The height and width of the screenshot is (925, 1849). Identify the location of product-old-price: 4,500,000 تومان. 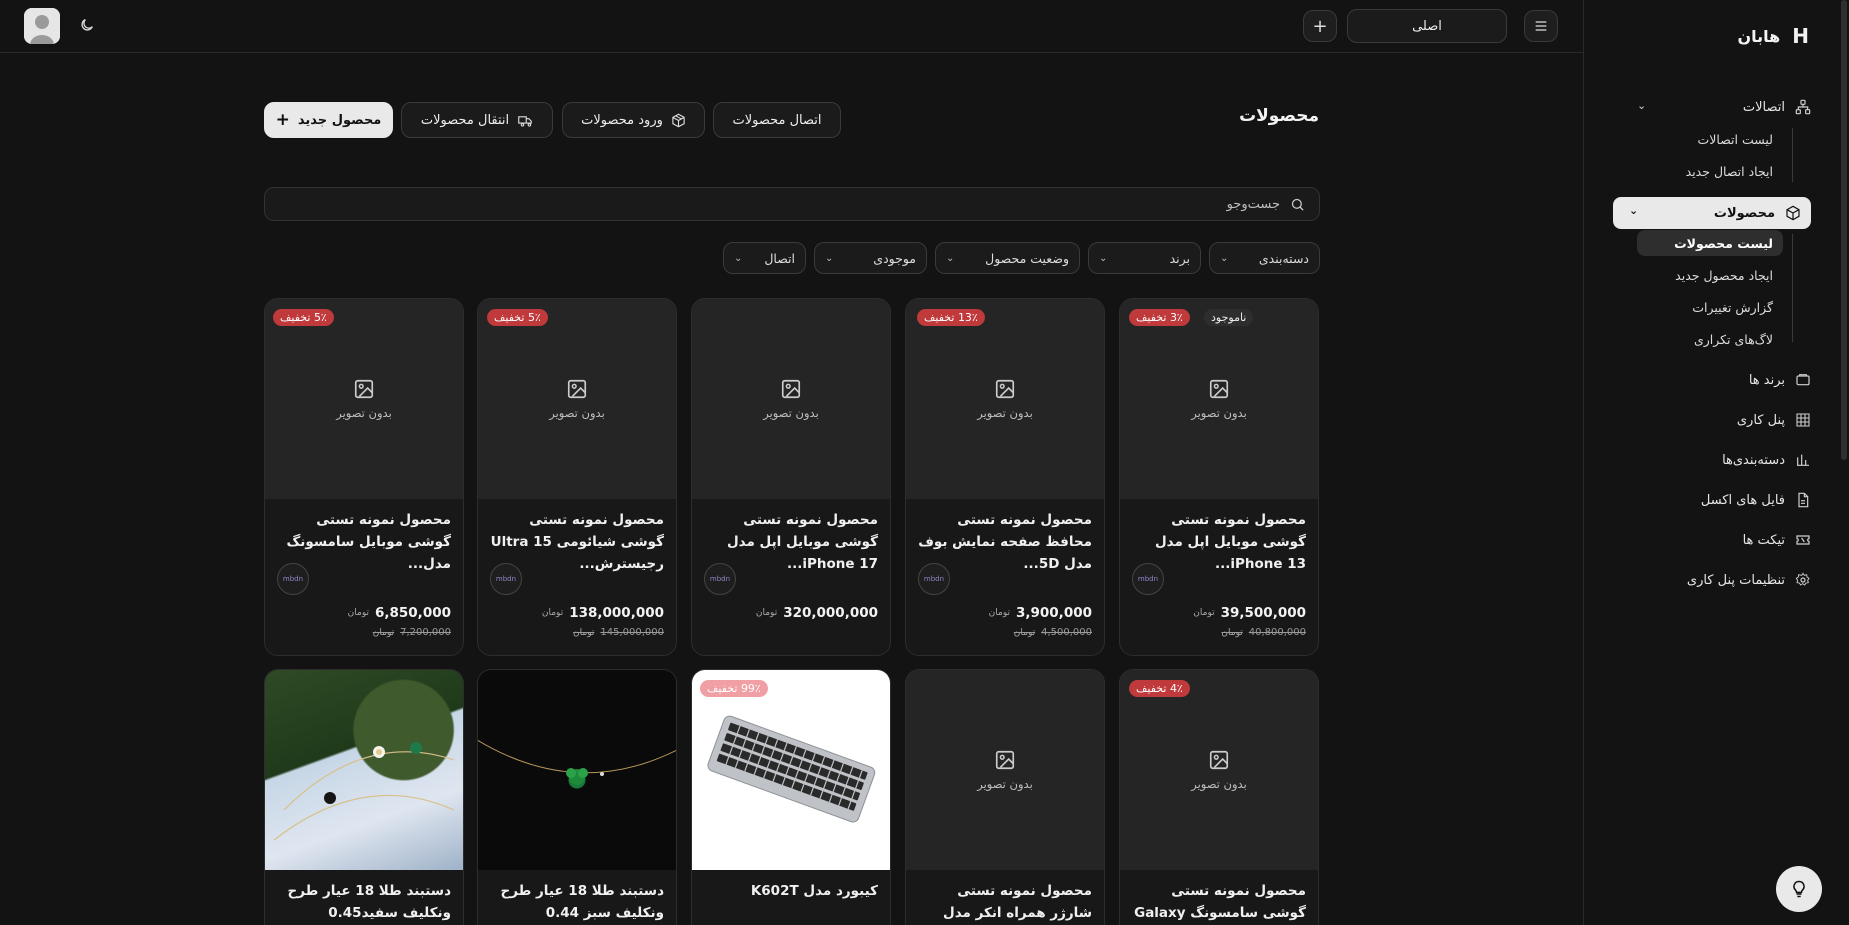
(1053, 632).